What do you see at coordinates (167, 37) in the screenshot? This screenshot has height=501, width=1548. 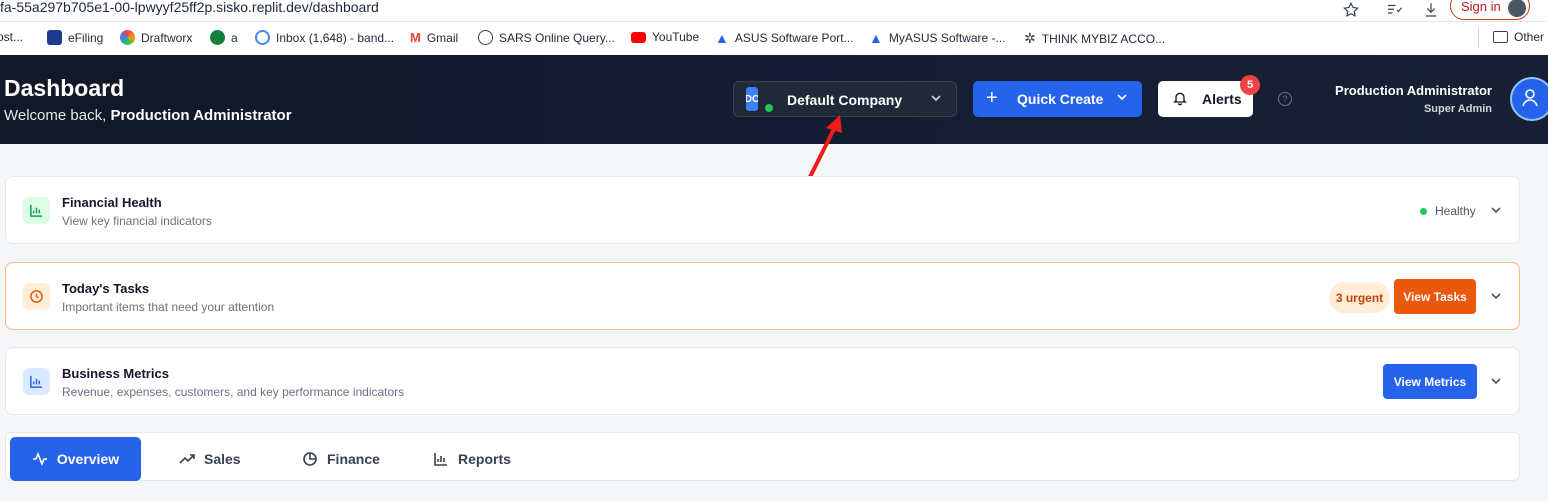 I see `bookmark-label: Draftworx` at bounding box center [167, 37].